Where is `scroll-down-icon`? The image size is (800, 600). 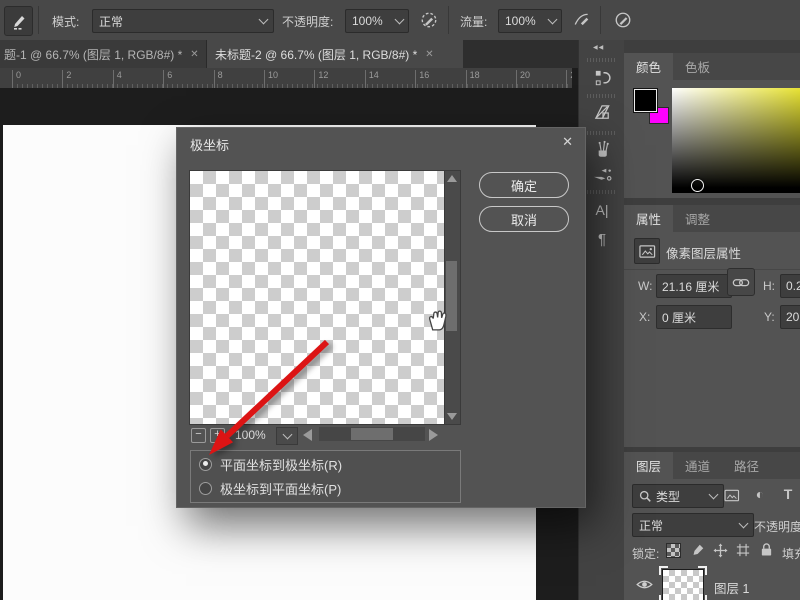
scroll-down-icon is located at coordinates (452, 416).